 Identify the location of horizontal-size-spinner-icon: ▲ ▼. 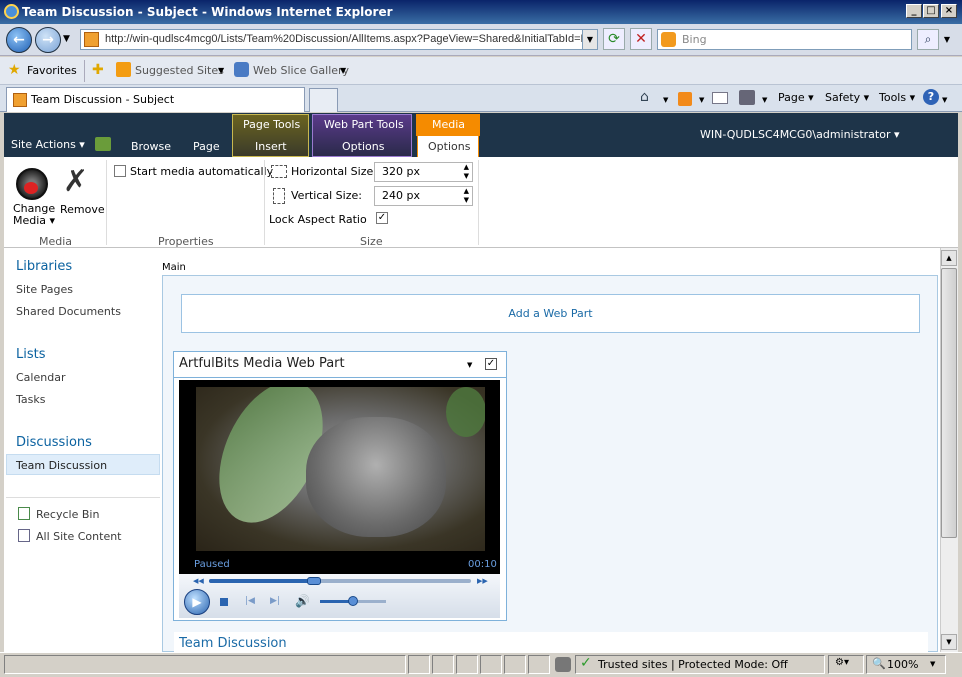
(466, 172).